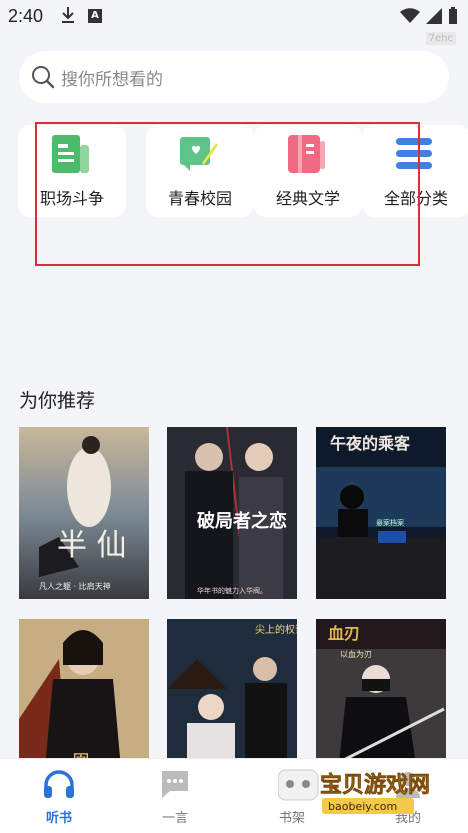  I want to click on cover-subtitle: 华年书的魅力入华阀。, so click(232, 590).